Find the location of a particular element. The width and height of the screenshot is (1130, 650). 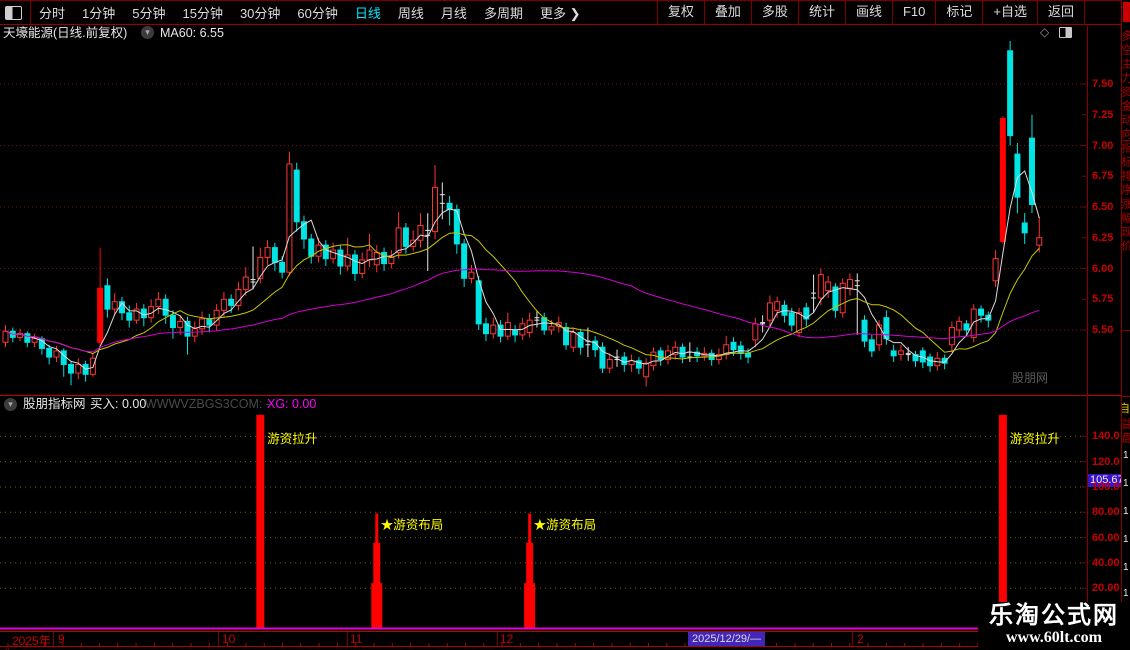

time-axis: 2025年 9 10 11 12 2 2025/12/29/— is located at coordinates (565, 640).